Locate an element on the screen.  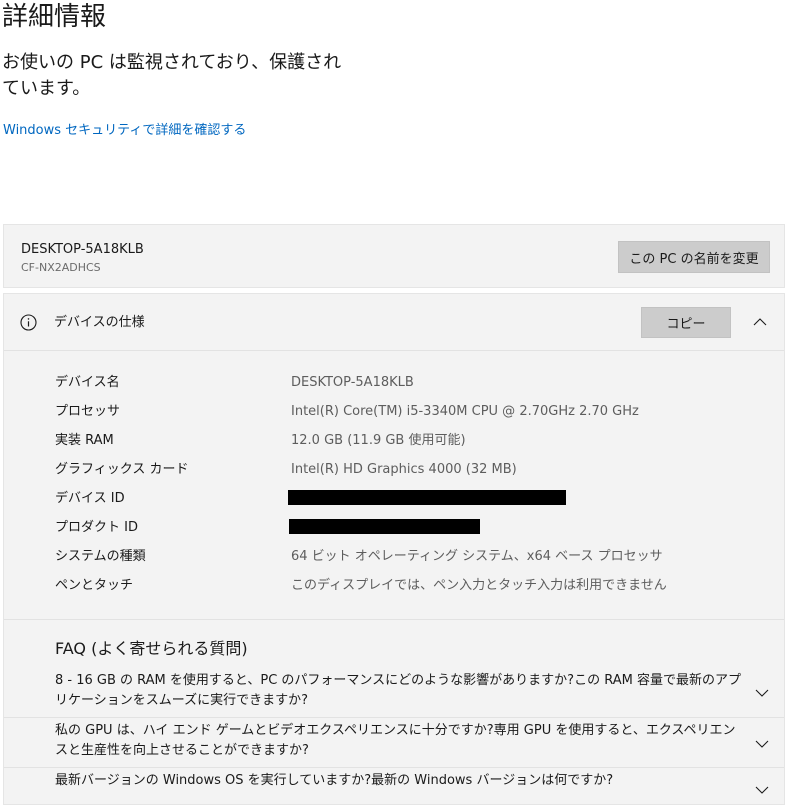
copy-specs-button: コピー is located at coordinates (686, 322).